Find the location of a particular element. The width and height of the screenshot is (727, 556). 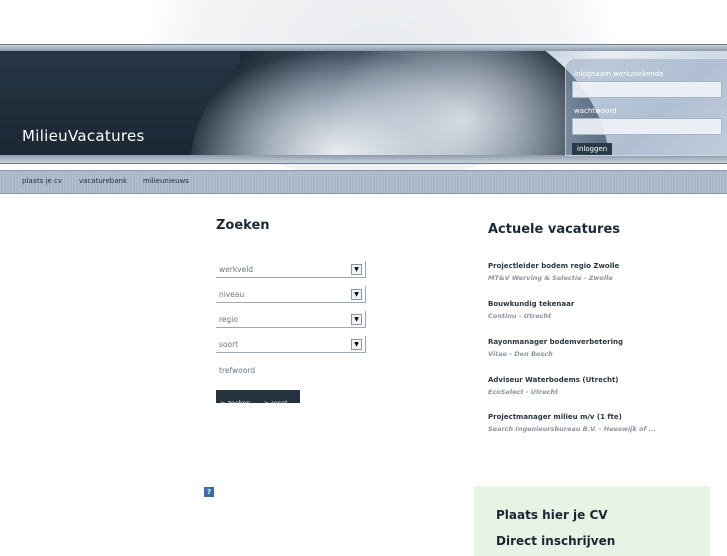

regio-select: regio ▼ is located at coordinates (291, 319).